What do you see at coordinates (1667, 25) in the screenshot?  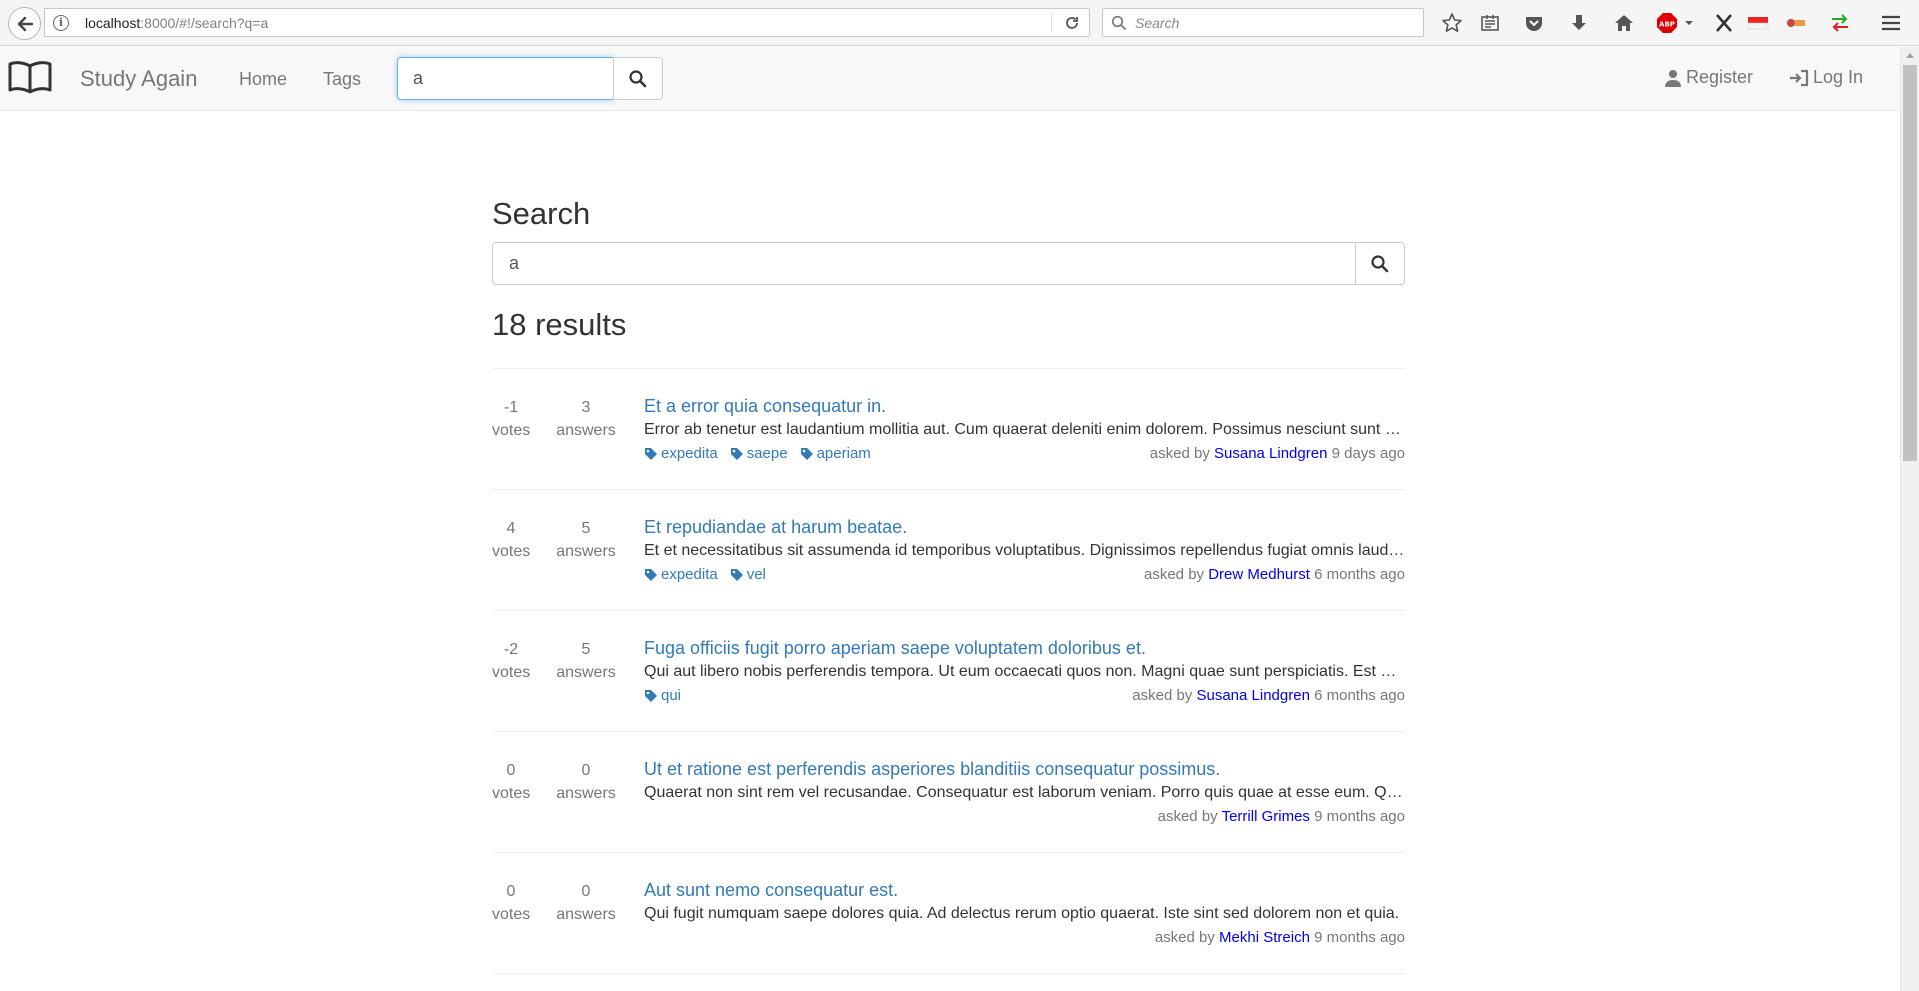 I see `svg-text: ABP` at bounding box center [1667, 25].